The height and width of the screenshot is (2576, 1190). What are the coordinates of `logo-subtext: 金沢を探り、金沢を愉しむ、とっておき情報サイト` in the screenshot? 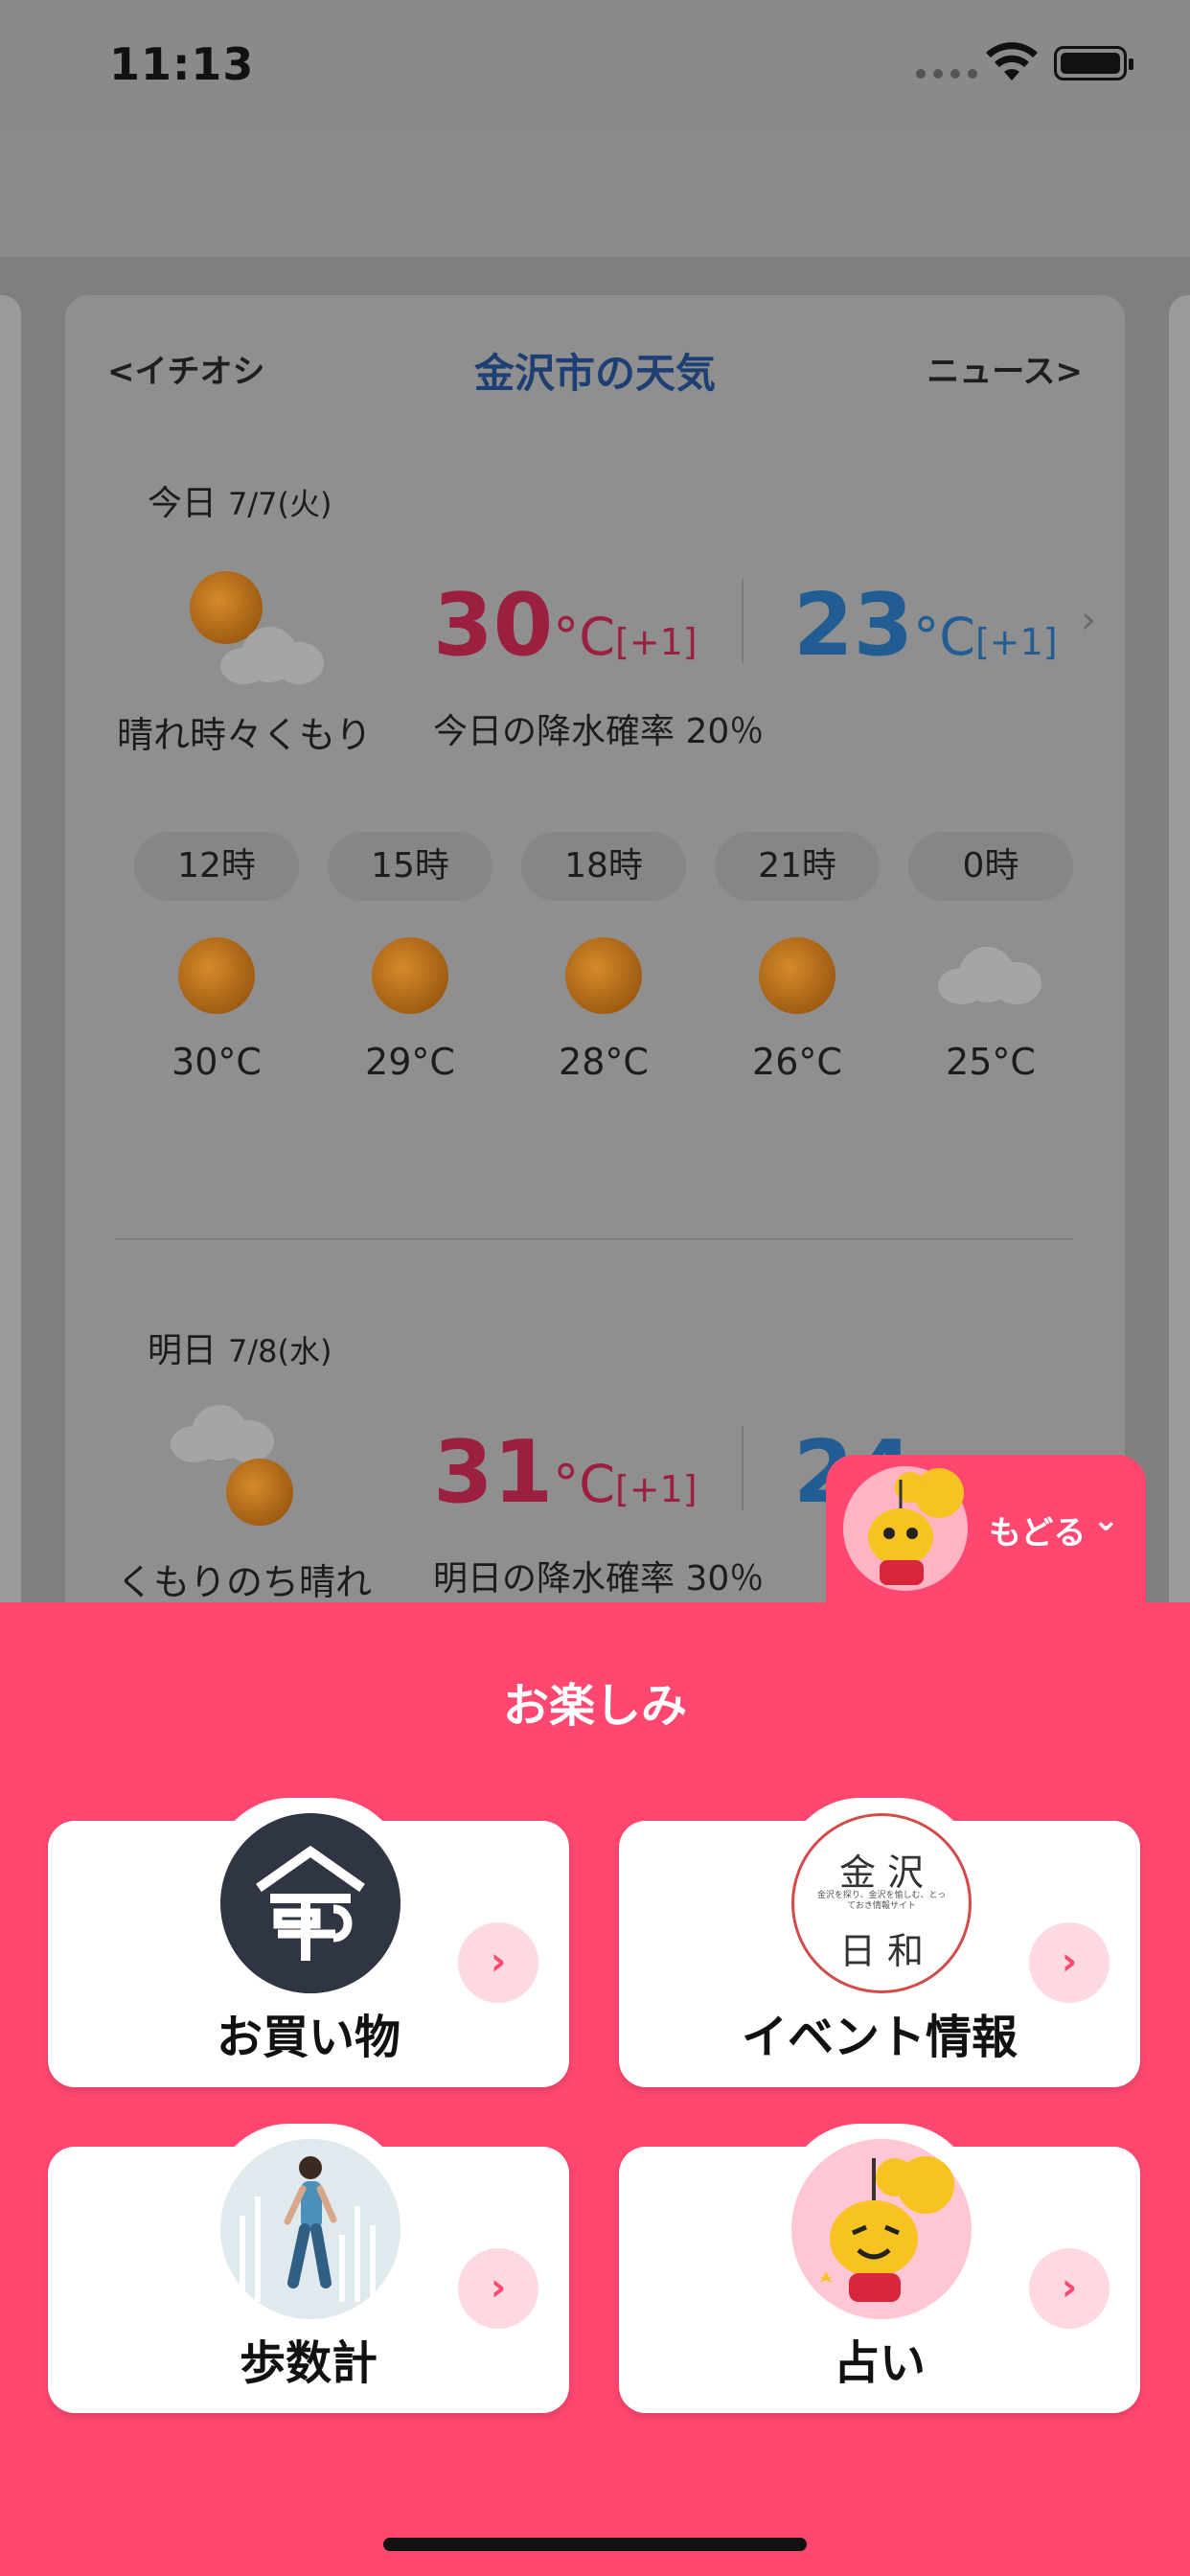 It's located at (882, 1901).